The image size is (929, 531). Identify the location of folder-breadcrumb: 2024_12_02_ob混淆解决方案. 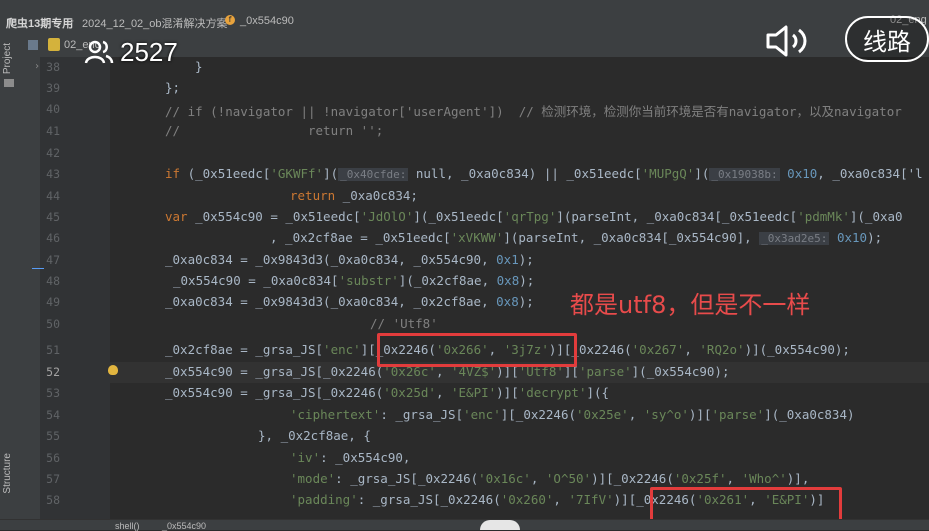
(155, 23).